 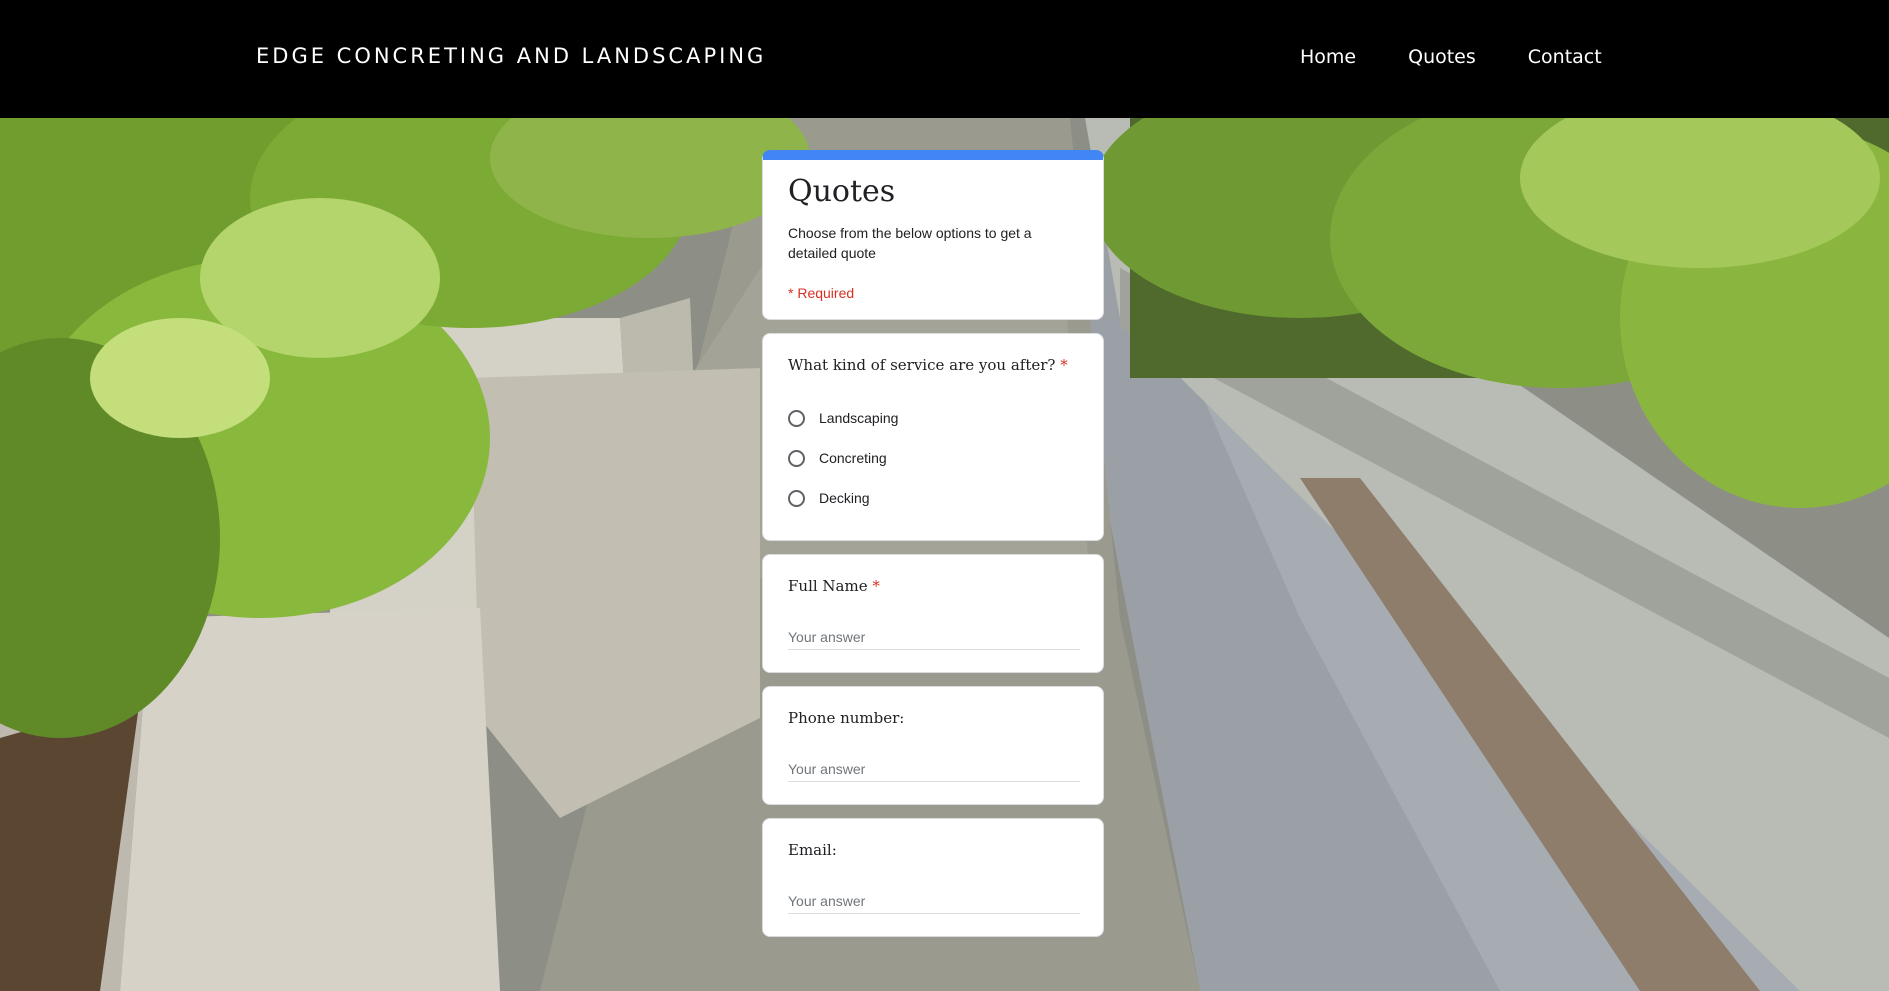 I want to click on service-question-label: What kind of service are you after? *, so click(x=928, y=365).